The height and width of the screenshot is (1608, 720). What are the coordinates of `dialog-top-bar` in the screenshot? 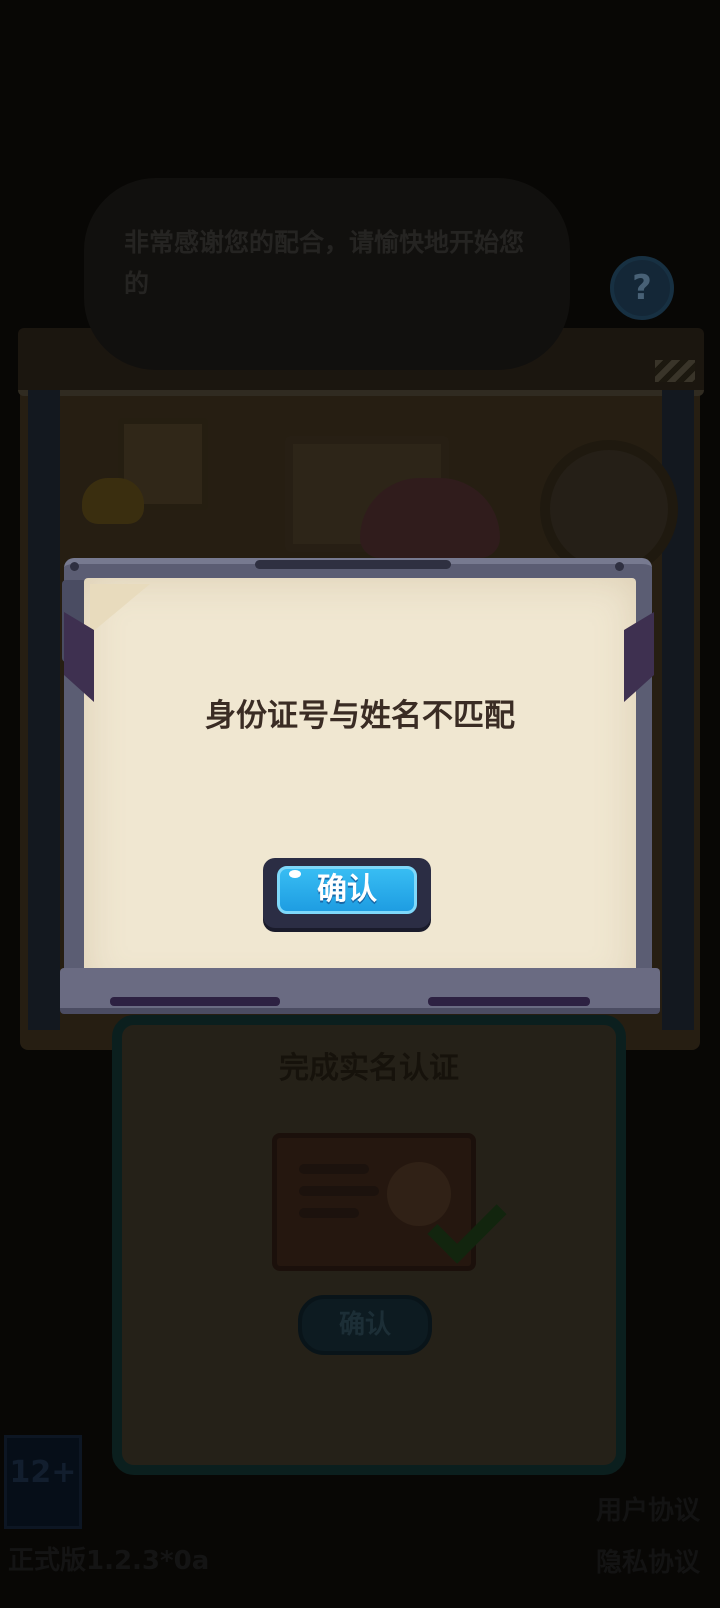 It's located at (353, 564).